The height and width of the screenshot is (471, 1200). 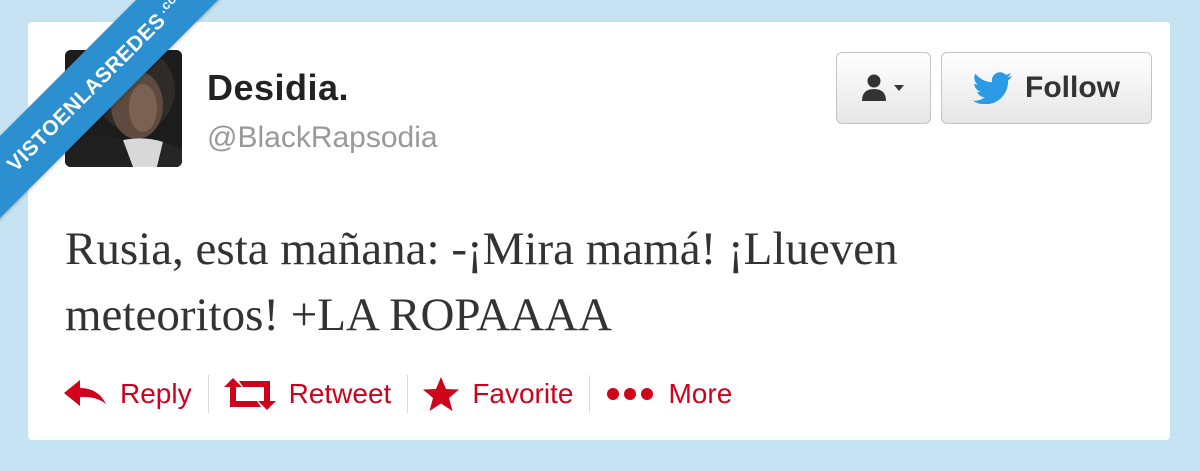 I want to click on favorite-action: Favorite, so click(x=497, y=394).